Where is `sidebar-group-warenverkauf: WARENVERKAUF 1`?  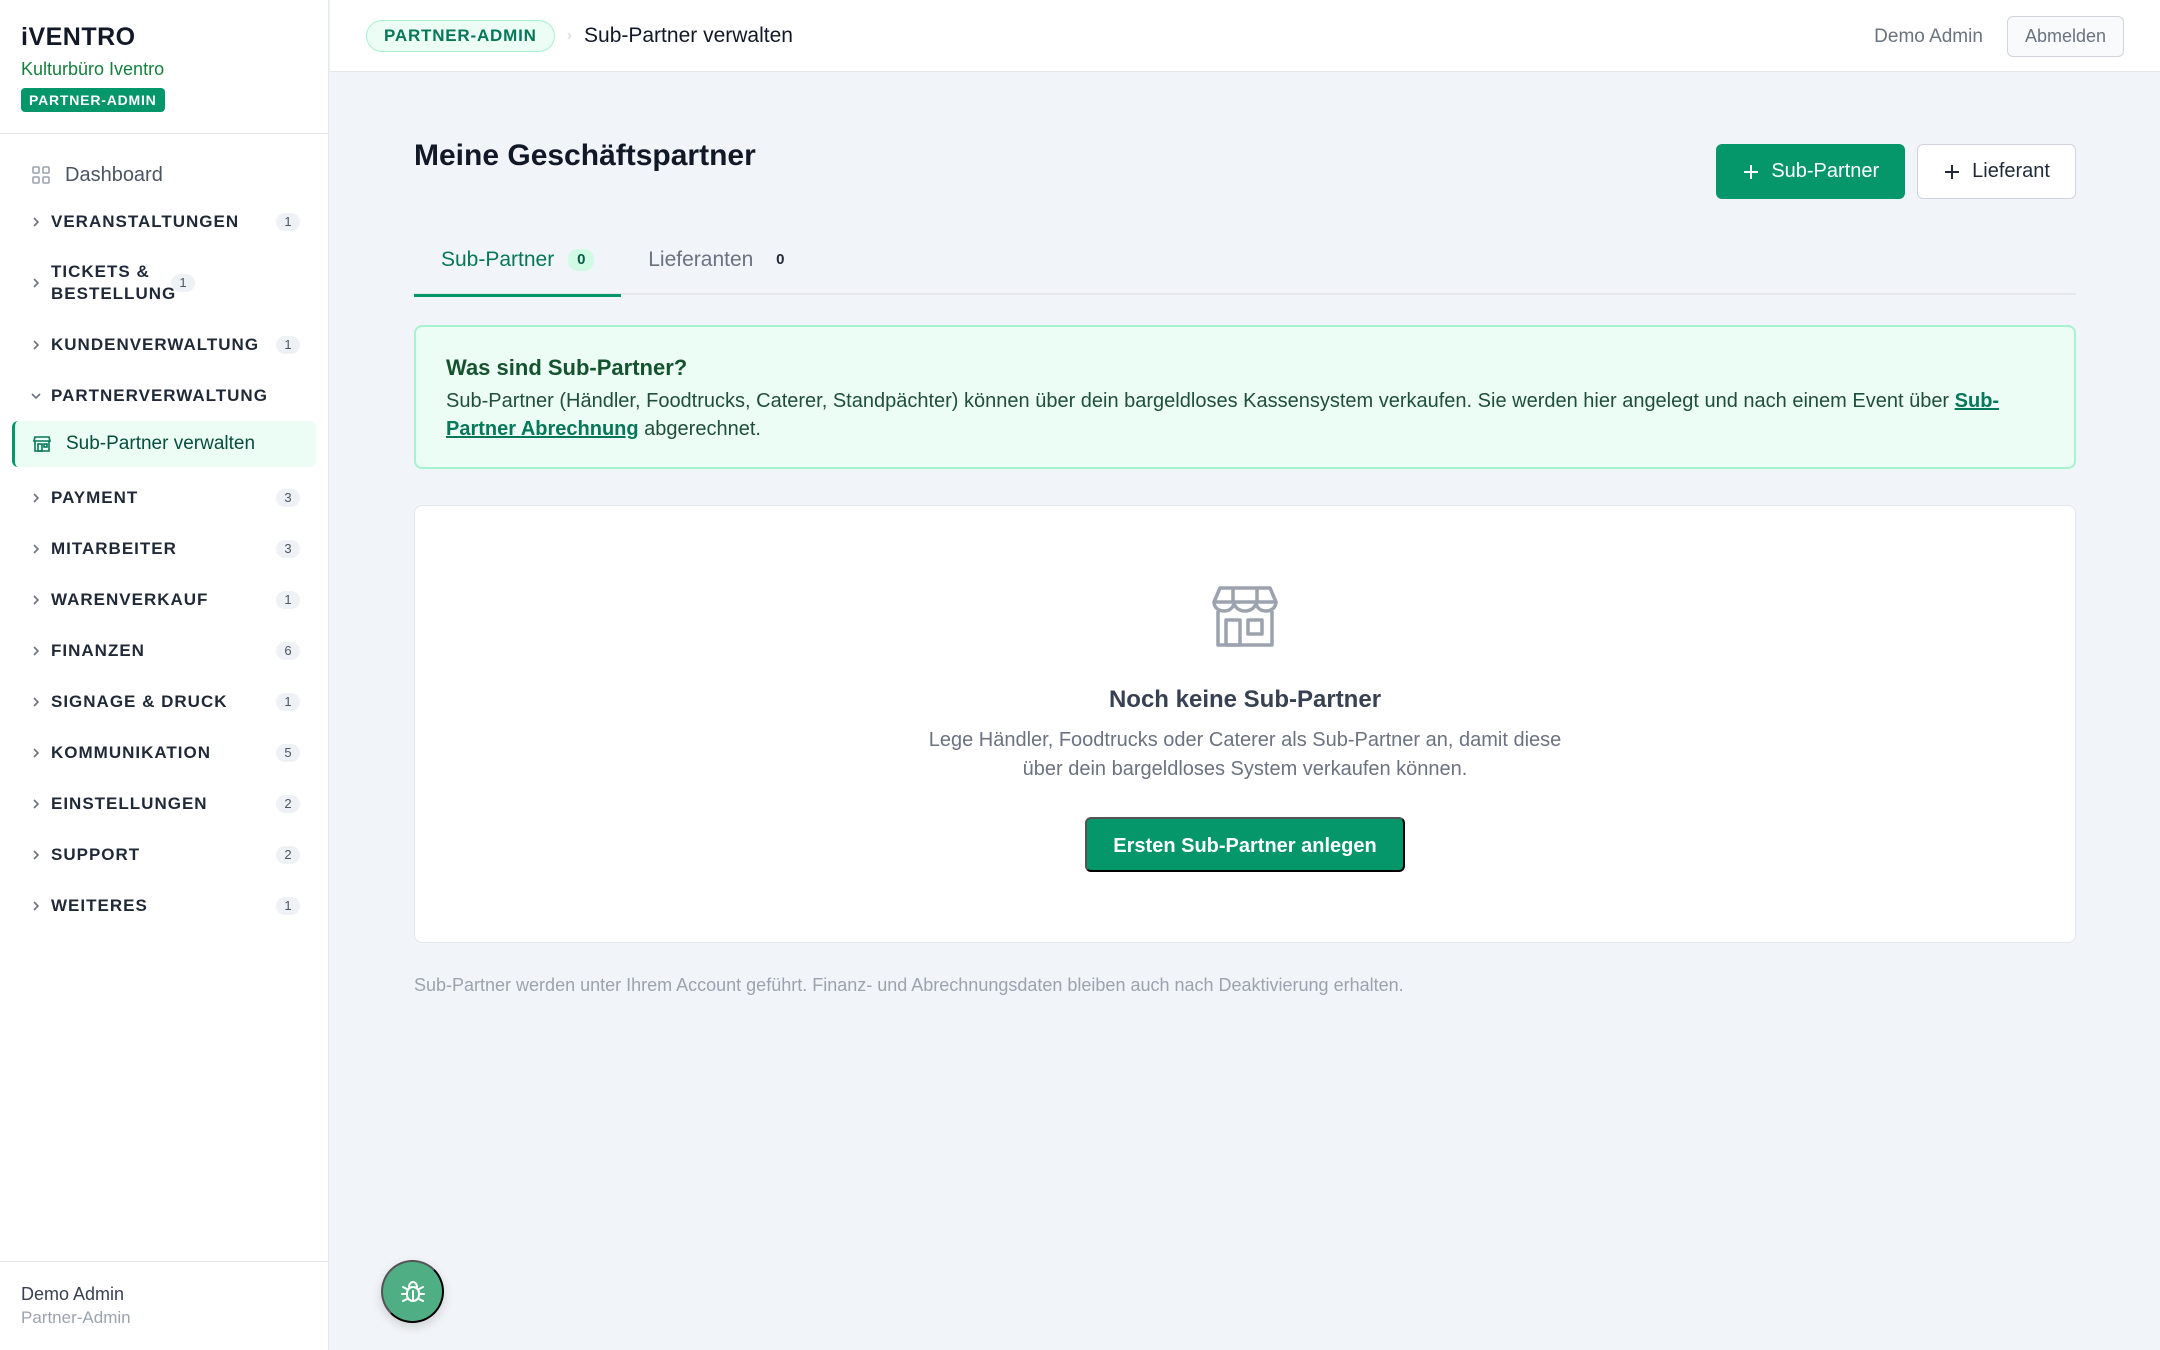
sidebar-group-warenverkauf: WARENVERKAUF 1 is located at coordinates (164, 599).